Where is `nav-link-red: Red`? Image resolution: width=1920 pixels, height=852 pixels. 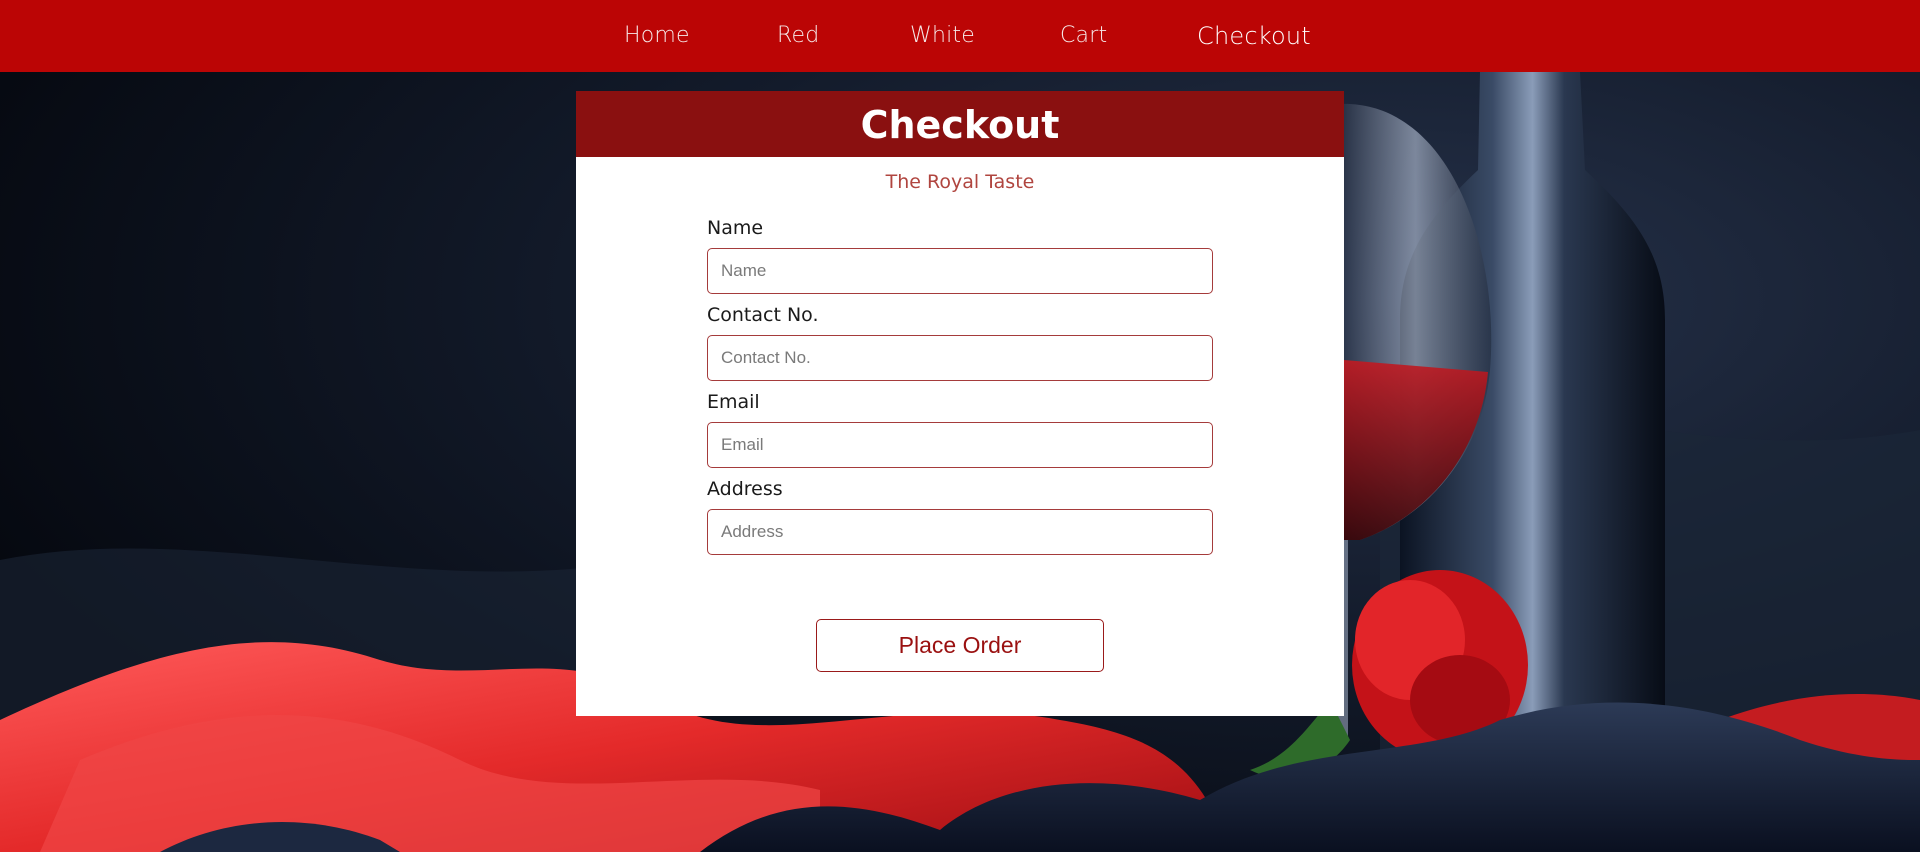 nav-link-red: Red is located at coordinates (798, 36).